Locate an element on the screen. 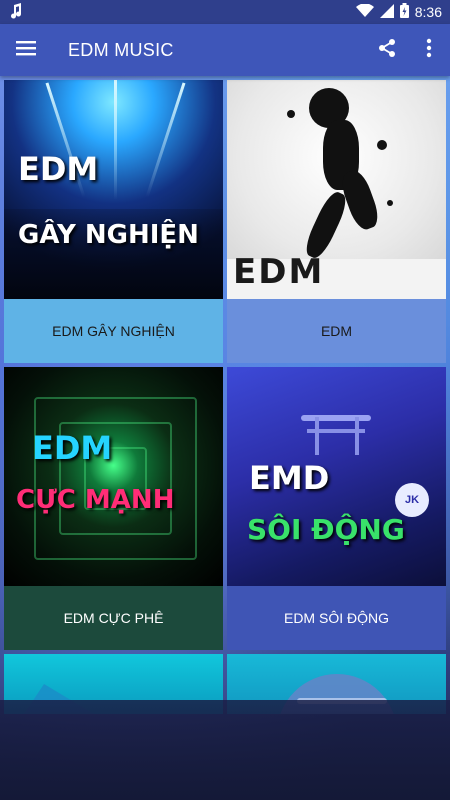 The image size is (450, 800). wifi-icon is located at coordinates (364, 11).